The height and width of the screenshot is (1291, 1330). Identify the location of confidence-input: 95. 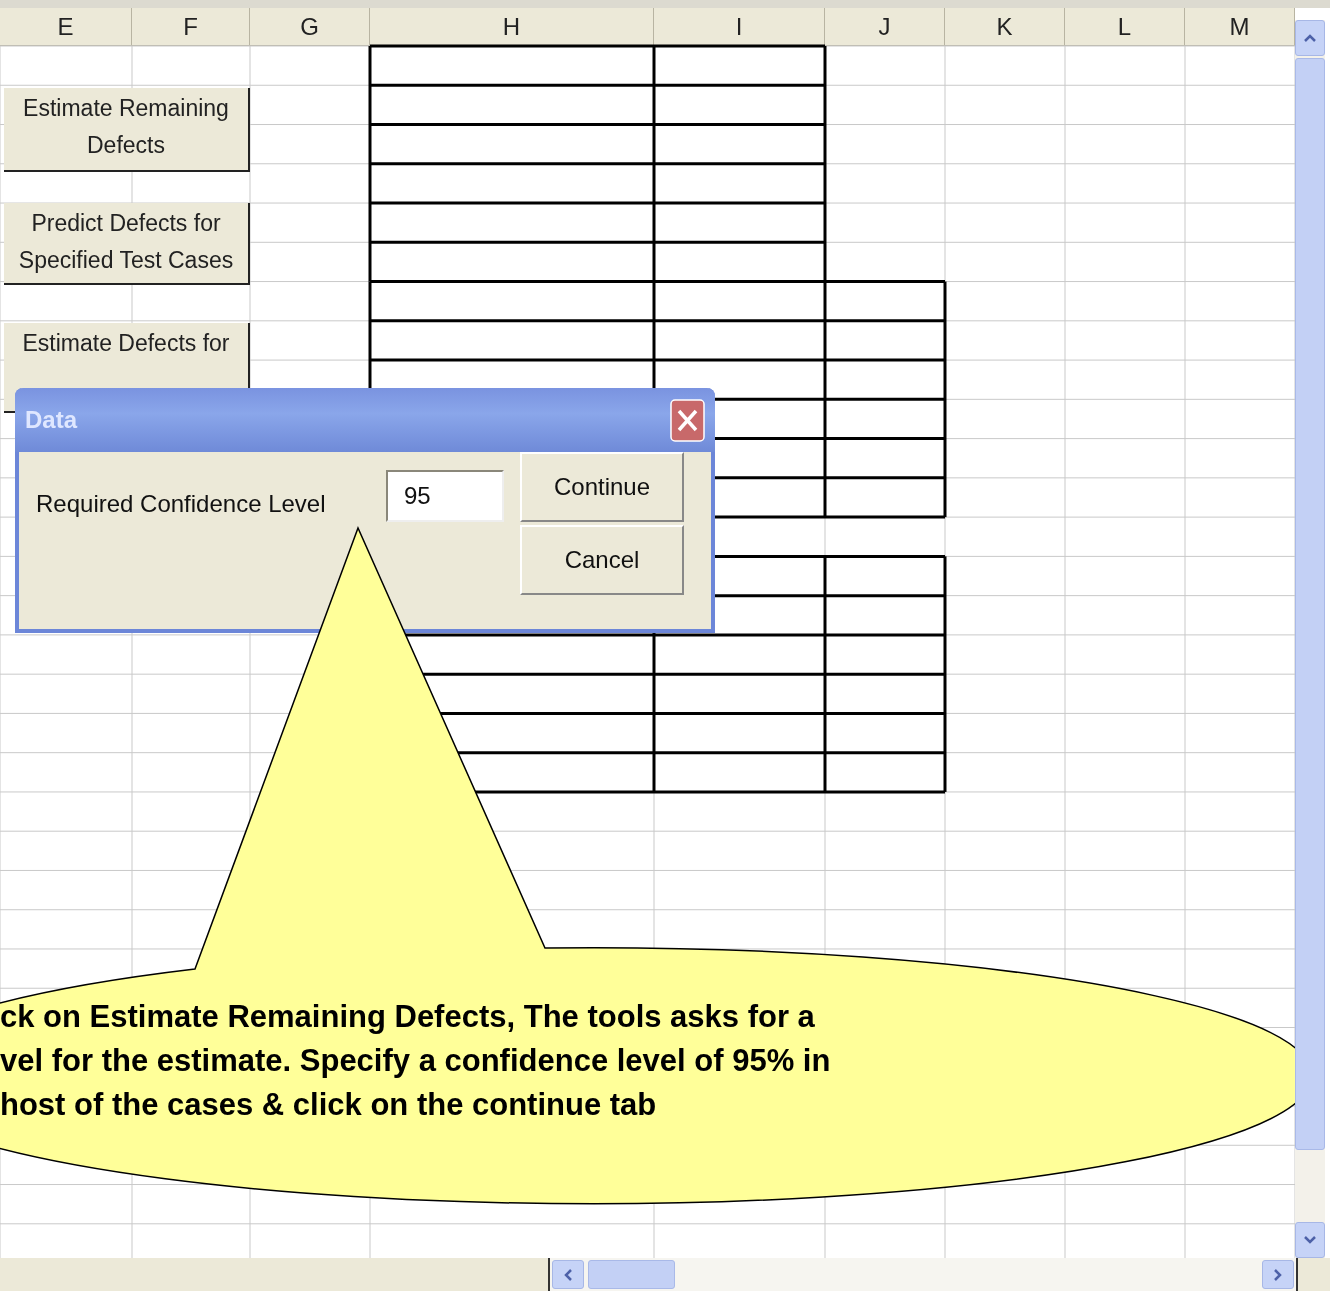
(445, 496).